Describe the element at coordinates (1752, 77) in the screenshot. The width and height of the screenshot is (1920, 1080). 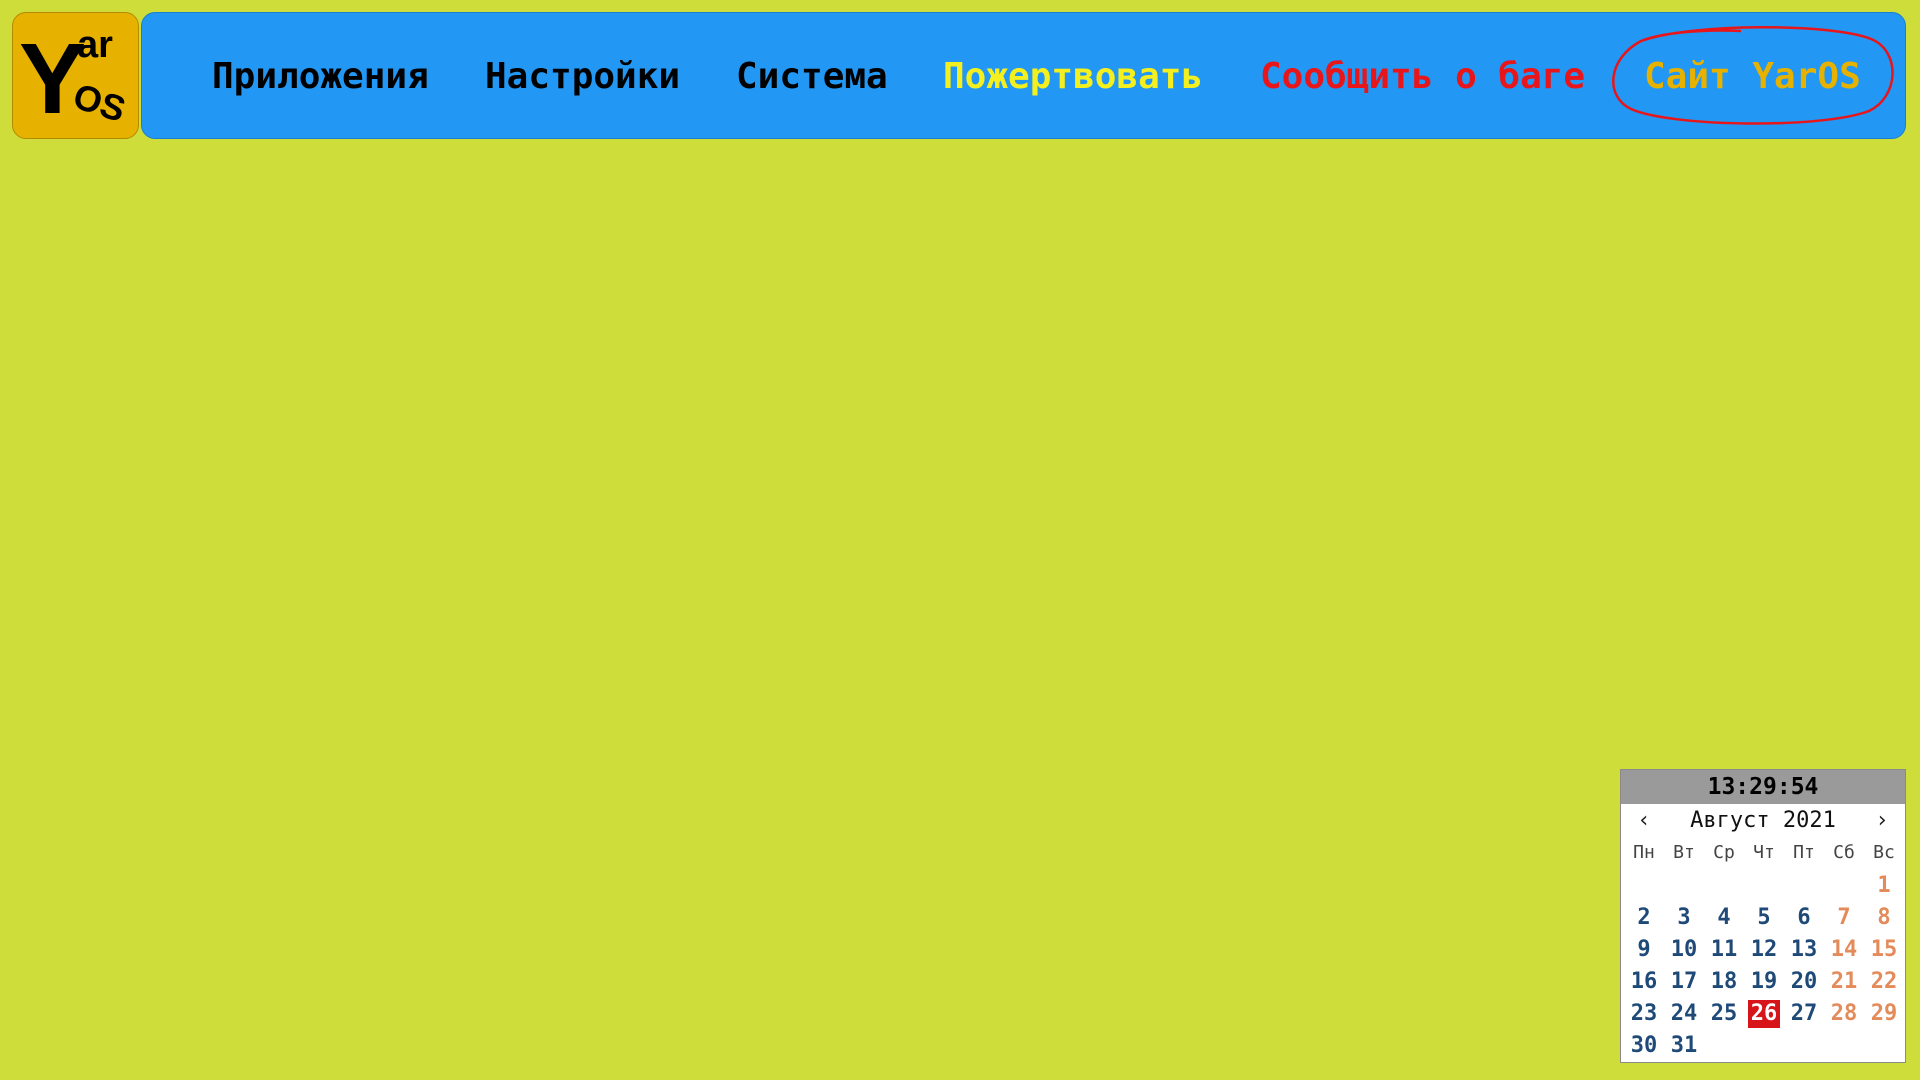
I see `menu-yaros-site: Сайт YarOS` at that location.